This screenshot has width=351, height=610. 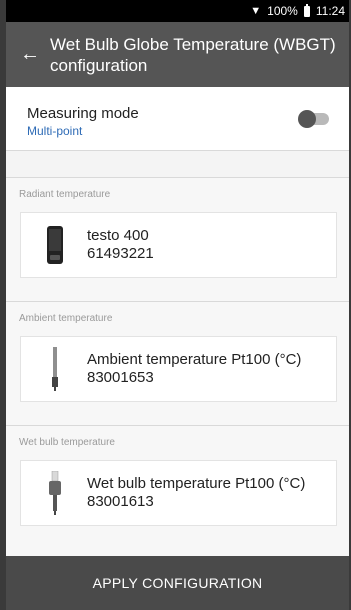 I want to click on device-info-ambient: Ambient temperature Pt100 (°C) 83001653, so click(x=194, y=369).